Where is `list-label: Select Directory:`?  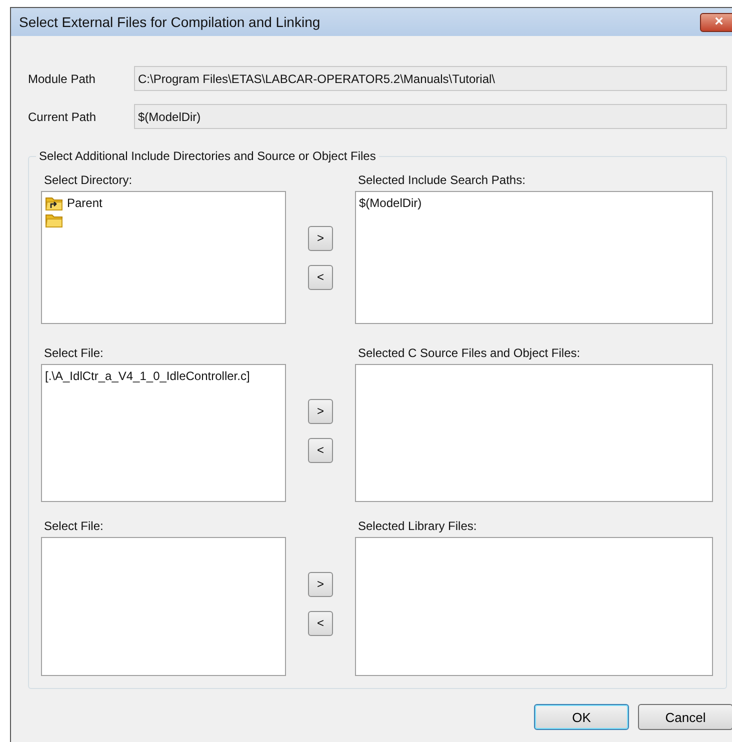 list-label: Select Directory: is located at coordinates (88, 181).